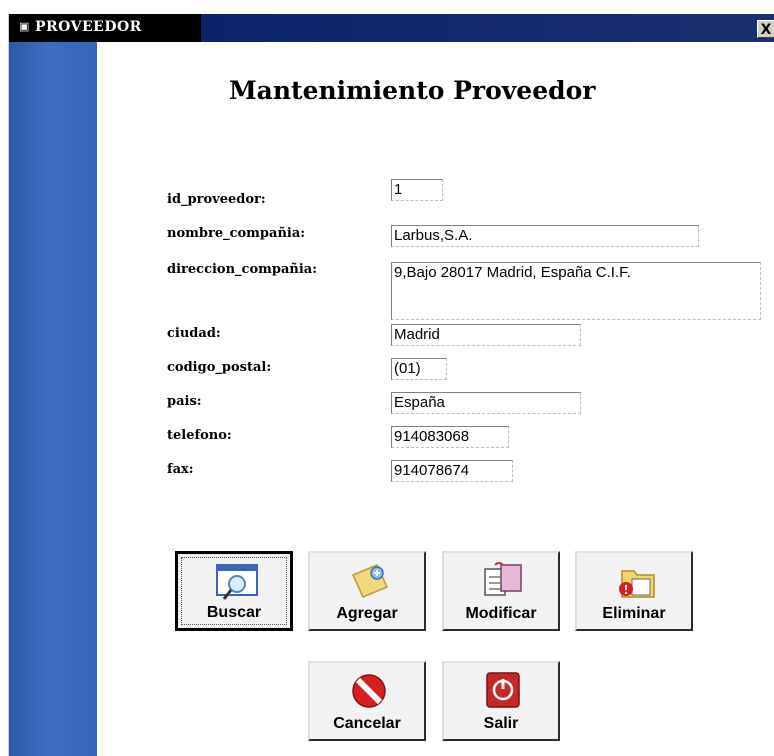  What do you see at coordinates (503, 690) in the screenshot?
I see `power-exit-icon` at bounding box center [503, 690].